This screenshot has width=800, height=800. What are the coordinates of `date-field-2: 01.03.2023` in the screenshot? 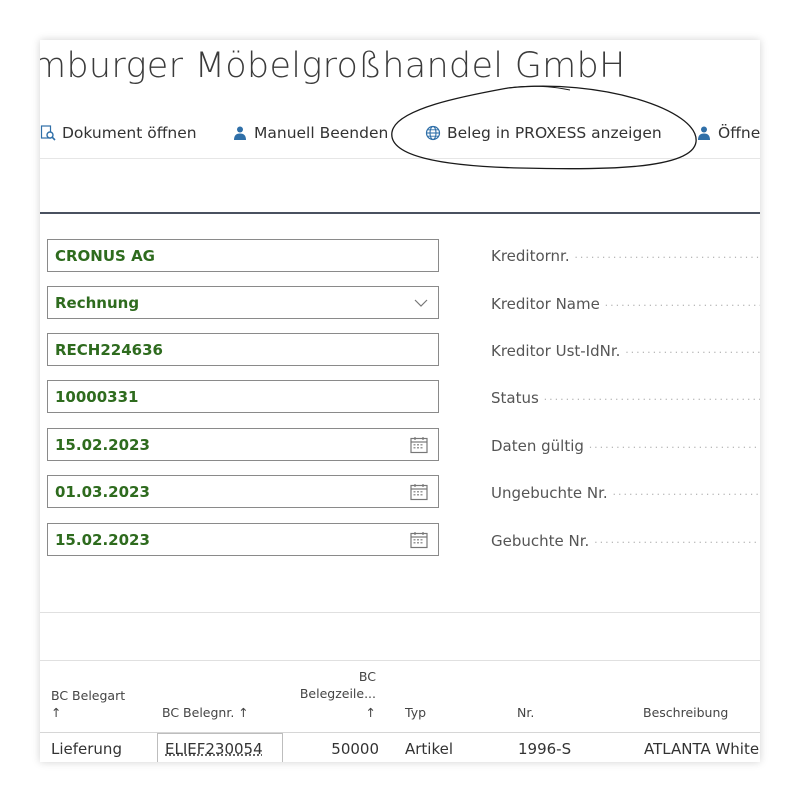 It's located at (243, 491).